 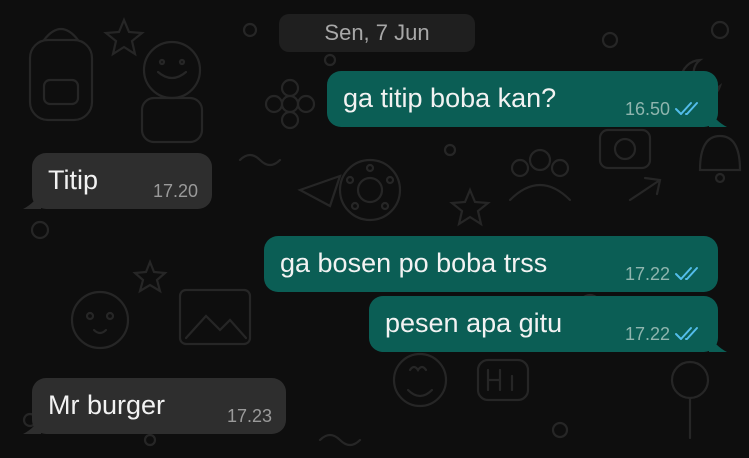 I want to click on message-text: ga titip boba kan?, so click(x=450, y=98).